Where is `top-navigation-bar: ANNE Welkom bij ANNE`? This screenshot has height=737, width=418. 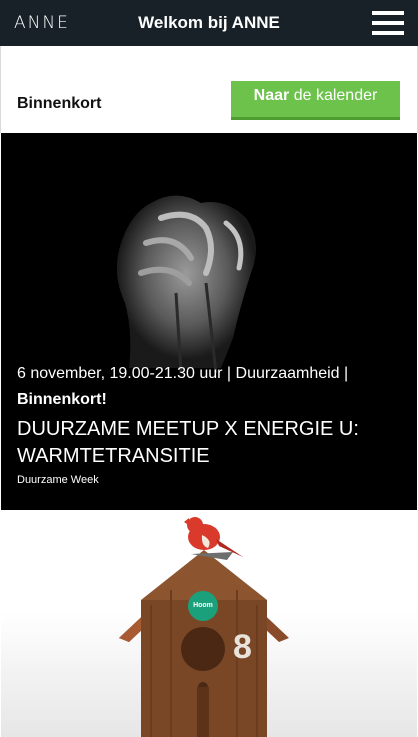
top-navigation-bar: ANNE Welkom bij ANNE is located at coordinates (209, 23).